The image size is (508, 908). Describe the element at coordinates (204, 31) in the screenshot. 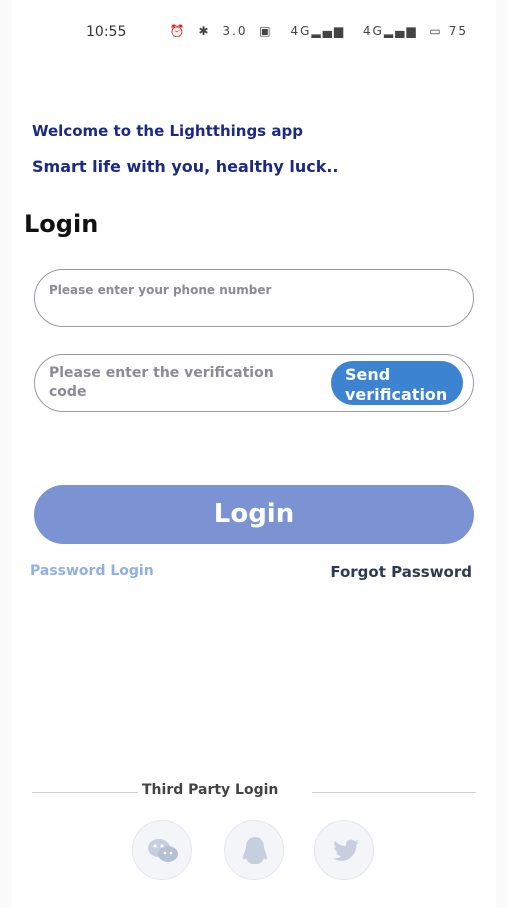

I see `bluetooth-icon: ✱` at that location.